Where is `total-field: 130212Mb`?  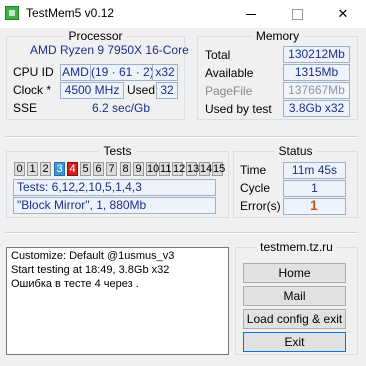 total-field: 130212Mb is located at coordinates (316, 54).